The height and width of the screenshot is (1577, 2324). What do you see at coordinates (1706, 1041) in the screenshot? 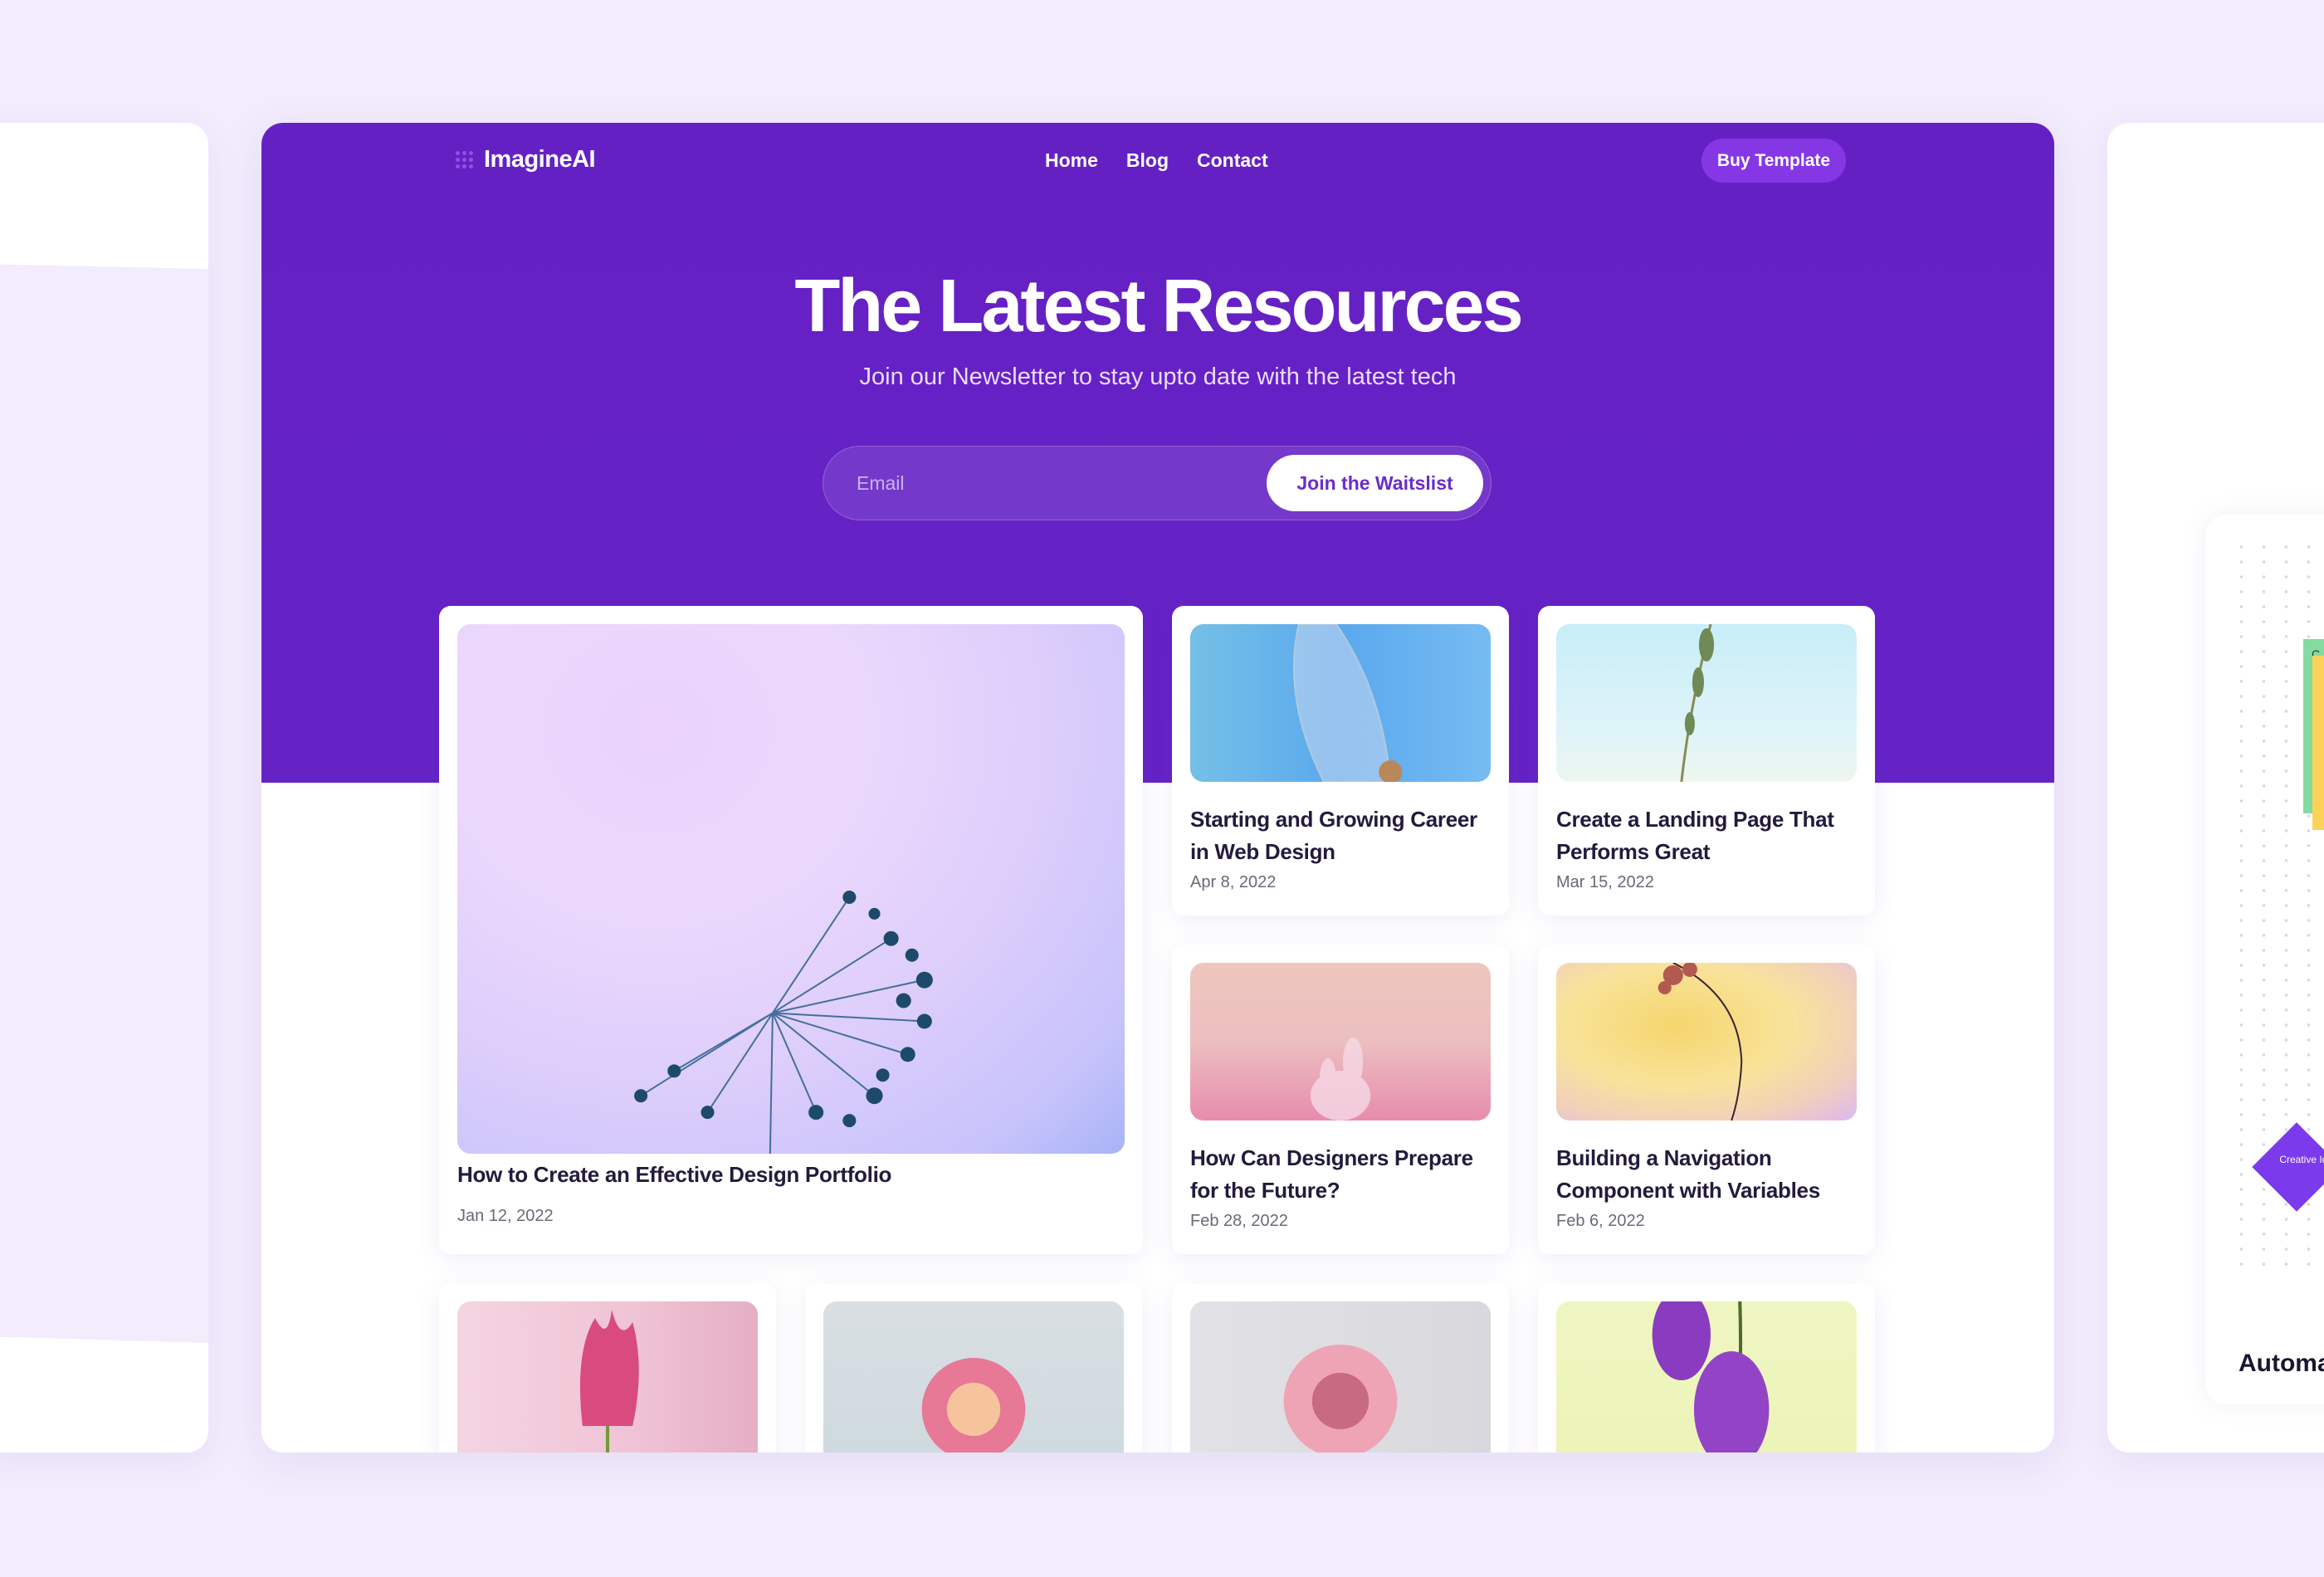
I see `post-image-dried-flower` at bounding box center [1706, 1041].